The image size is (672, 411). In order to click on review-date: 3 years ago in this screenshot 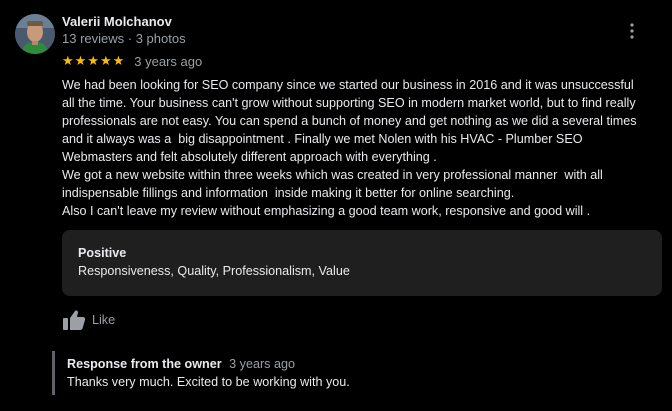, I will do `click(168, 61)`.